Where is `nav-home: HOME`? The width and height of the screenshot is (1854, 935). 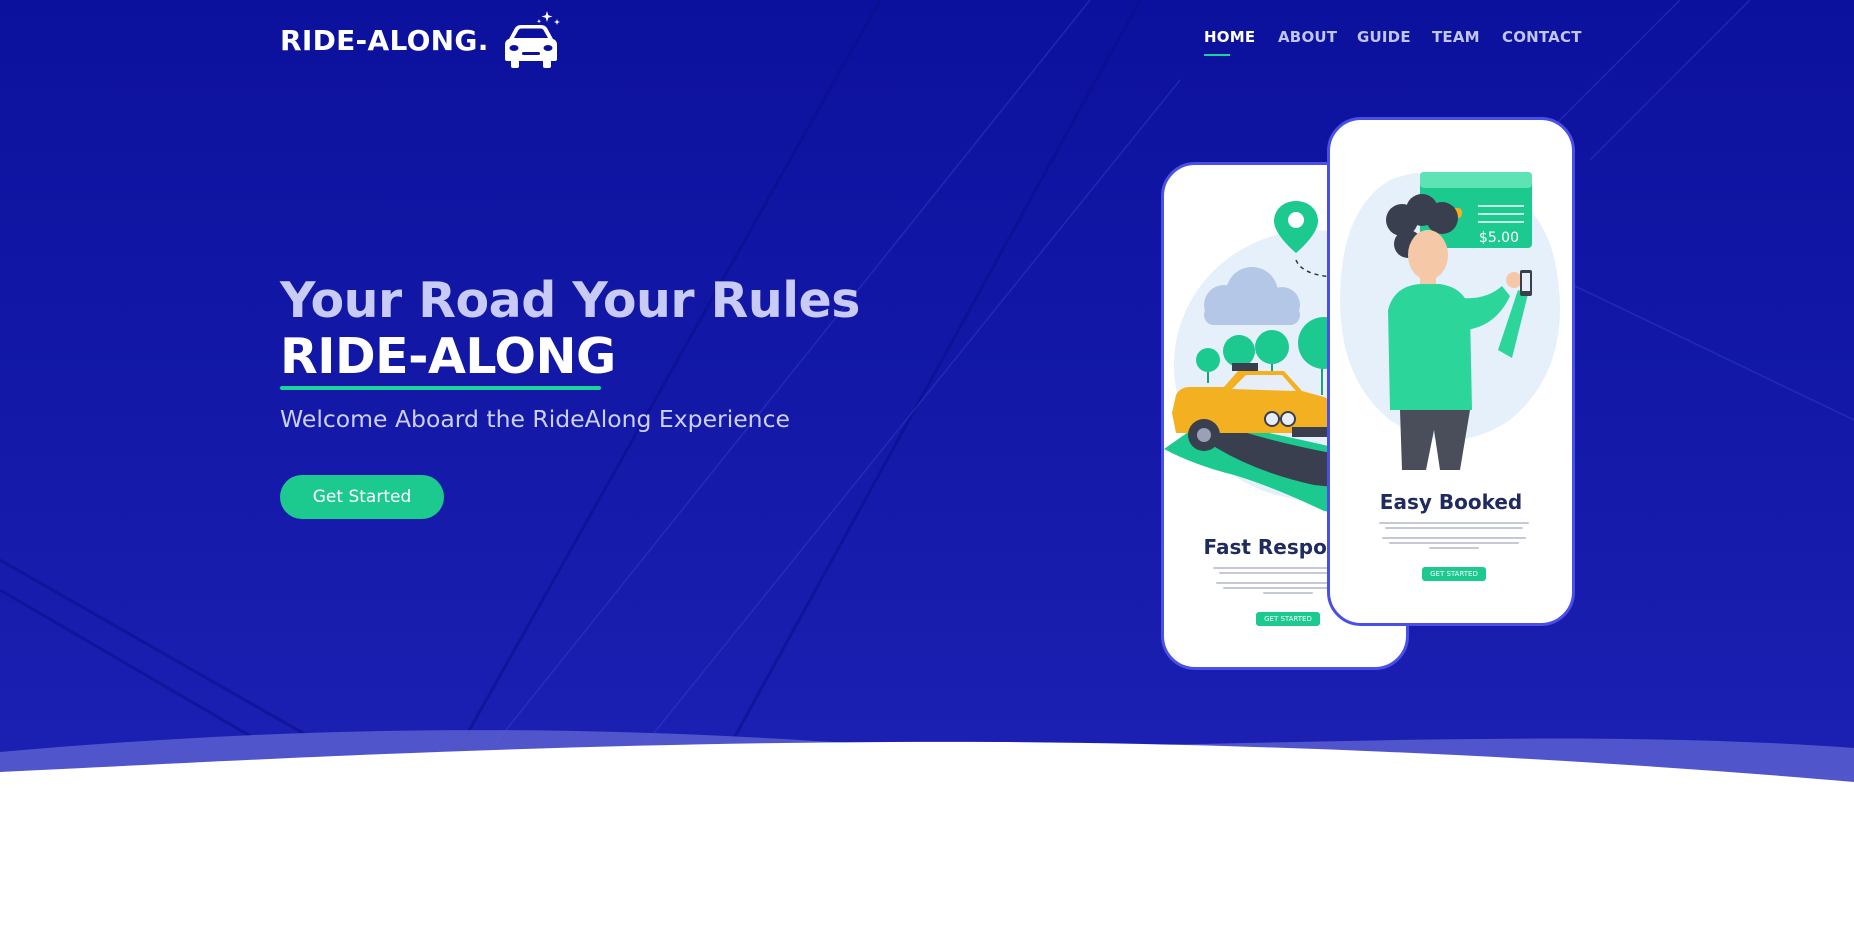
nav-home: HOME is located at coordinates (1229, 37).